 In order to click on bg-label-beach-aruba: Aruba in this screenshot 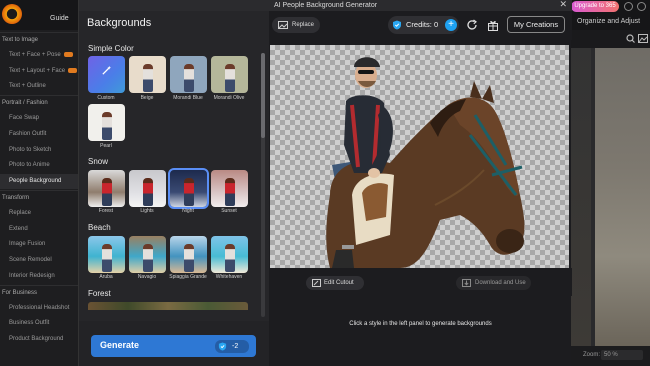, I will do `click(106, 277)`.